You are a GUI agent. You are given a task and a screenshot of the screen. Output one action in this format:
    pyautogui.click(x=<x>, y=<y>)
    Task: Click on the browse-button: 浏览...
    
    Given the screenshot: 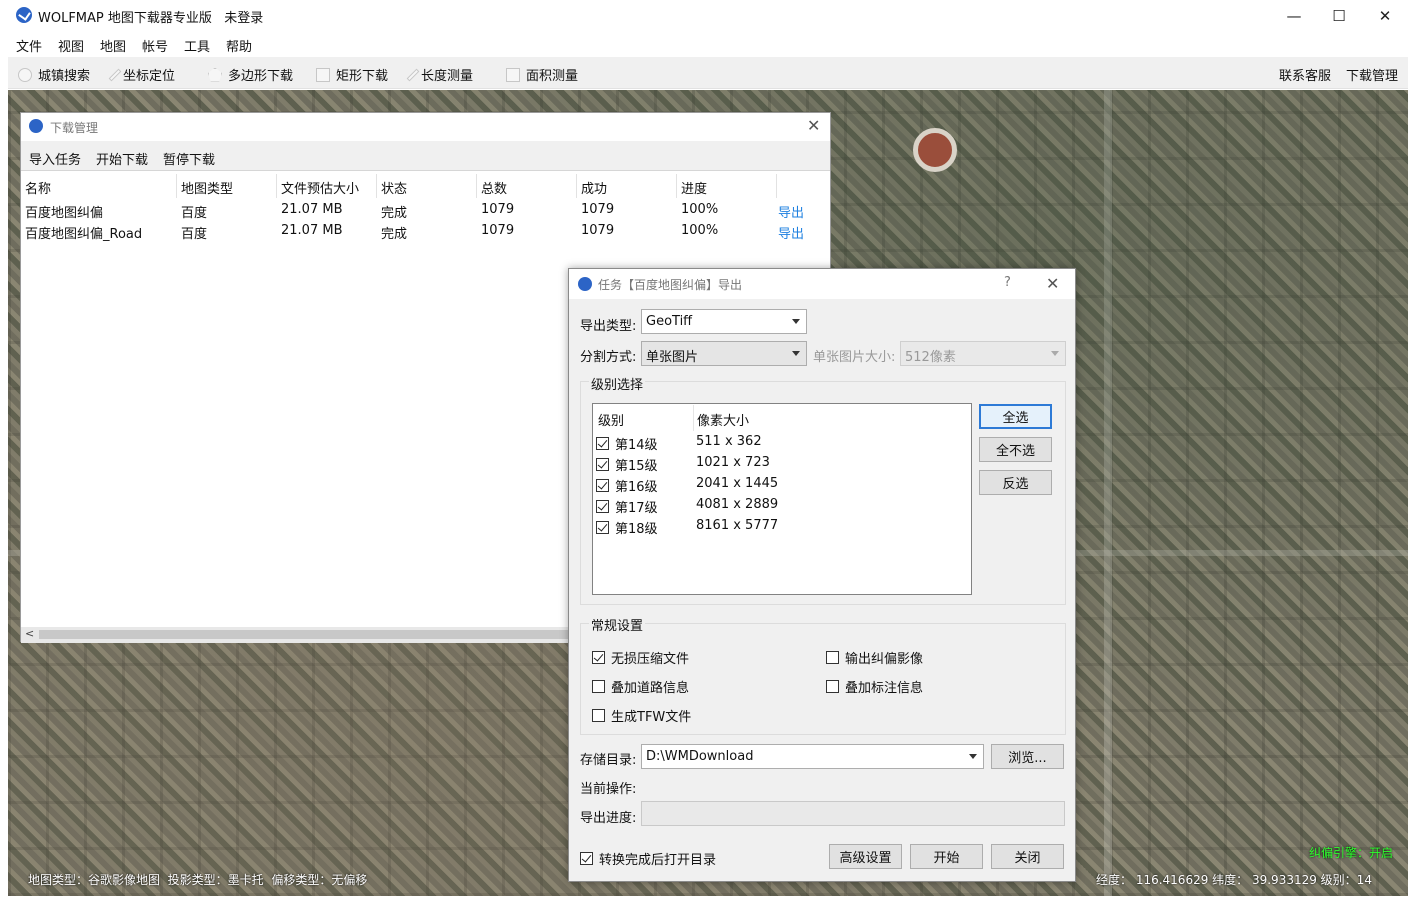 What is the action you would take?
    pyautogui.click(x=1027, y=756)
    